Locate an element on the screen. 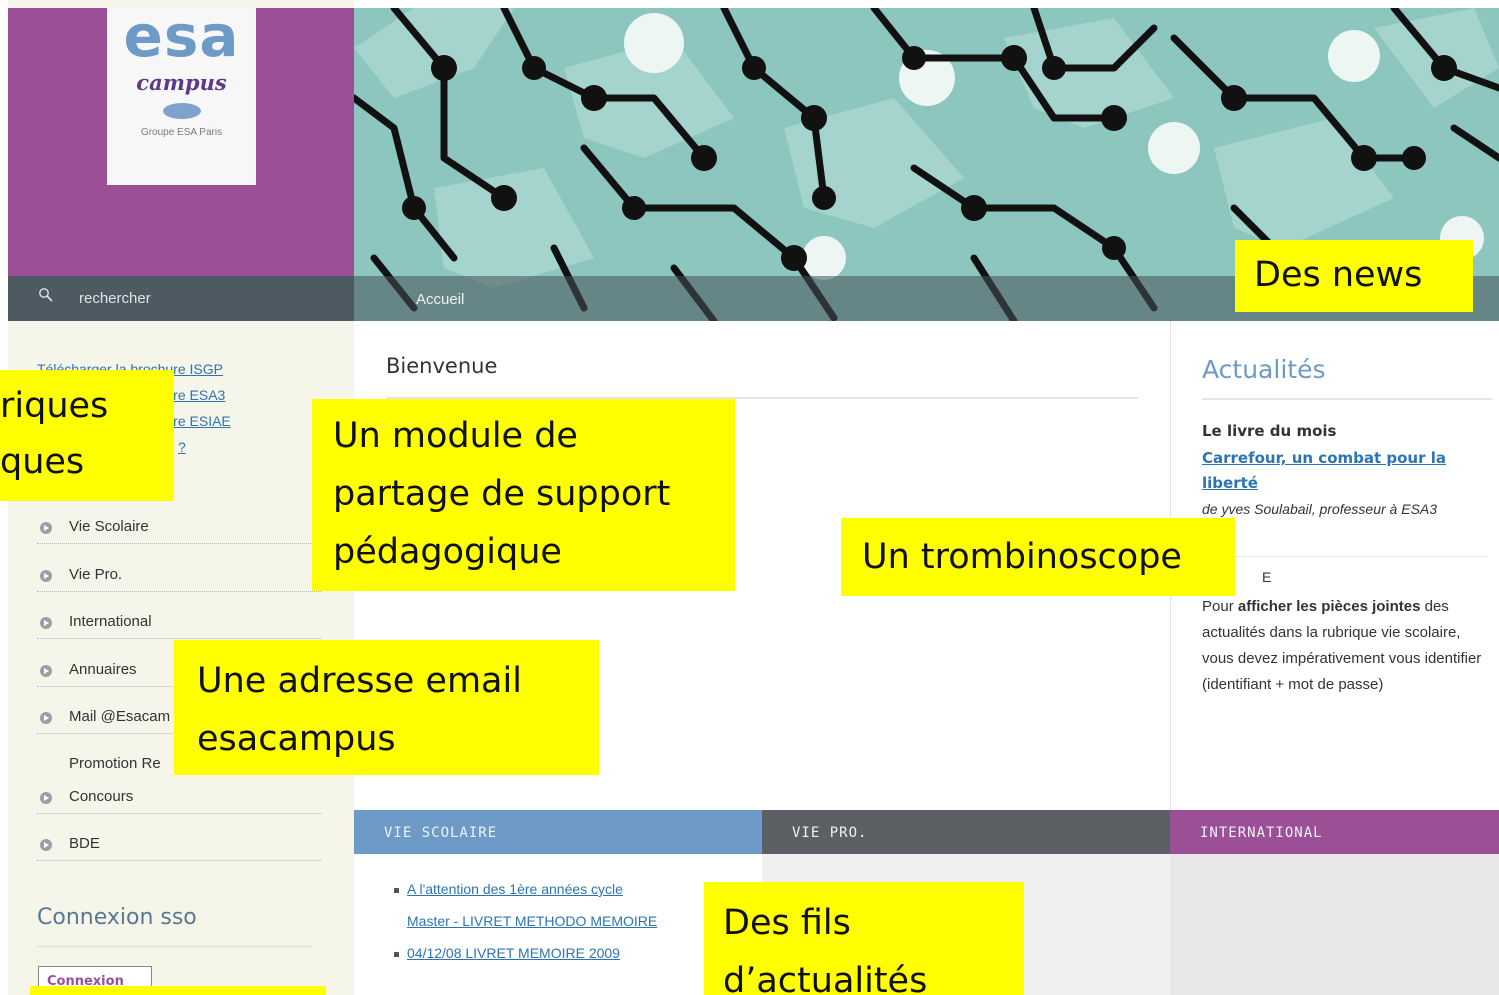 Image resolution: width=1499 pixels, height=995 pixels. book-of-month-label: Le livre du mois is located at coordinates (1269, 431).